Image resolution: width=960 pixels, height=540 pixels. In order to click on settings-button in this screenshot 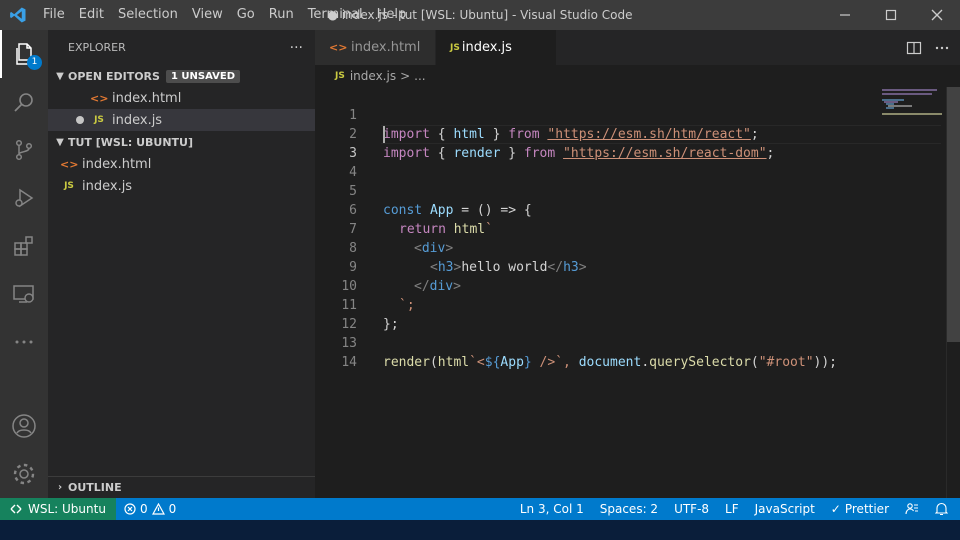, I will do `click(24, 474)`.